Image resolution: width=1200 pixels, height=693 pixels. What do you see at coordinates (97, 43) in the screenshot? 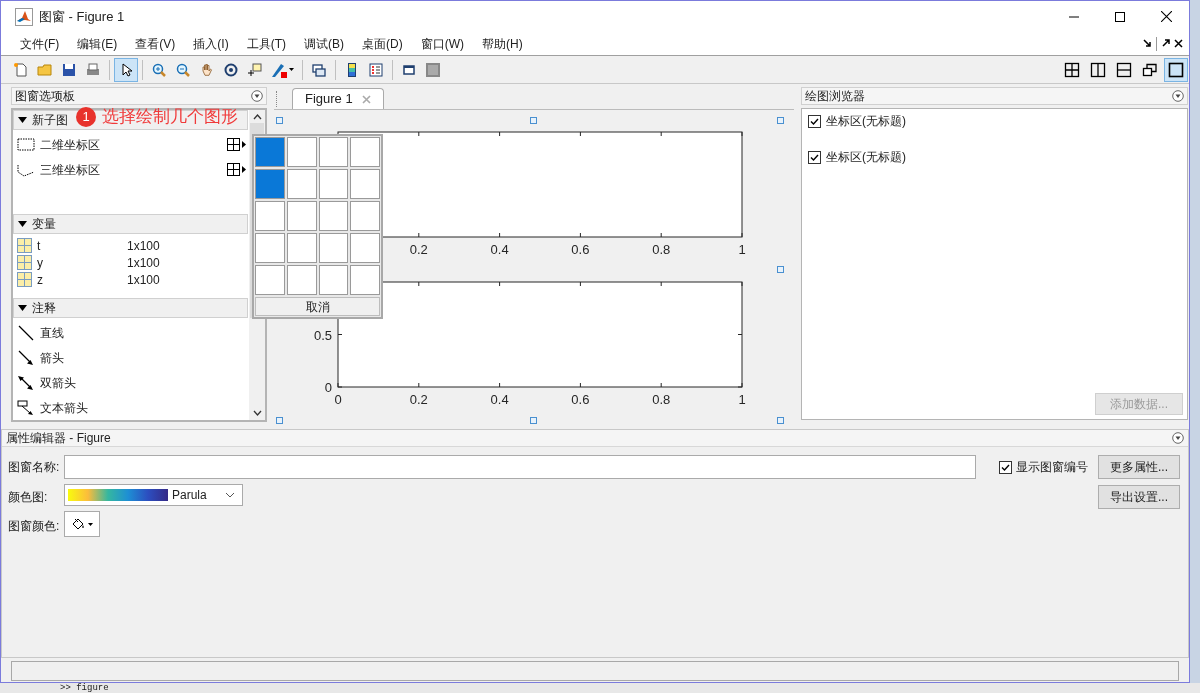
I see `menu-item: 编辑(E)` at bounding box center [97, 43].